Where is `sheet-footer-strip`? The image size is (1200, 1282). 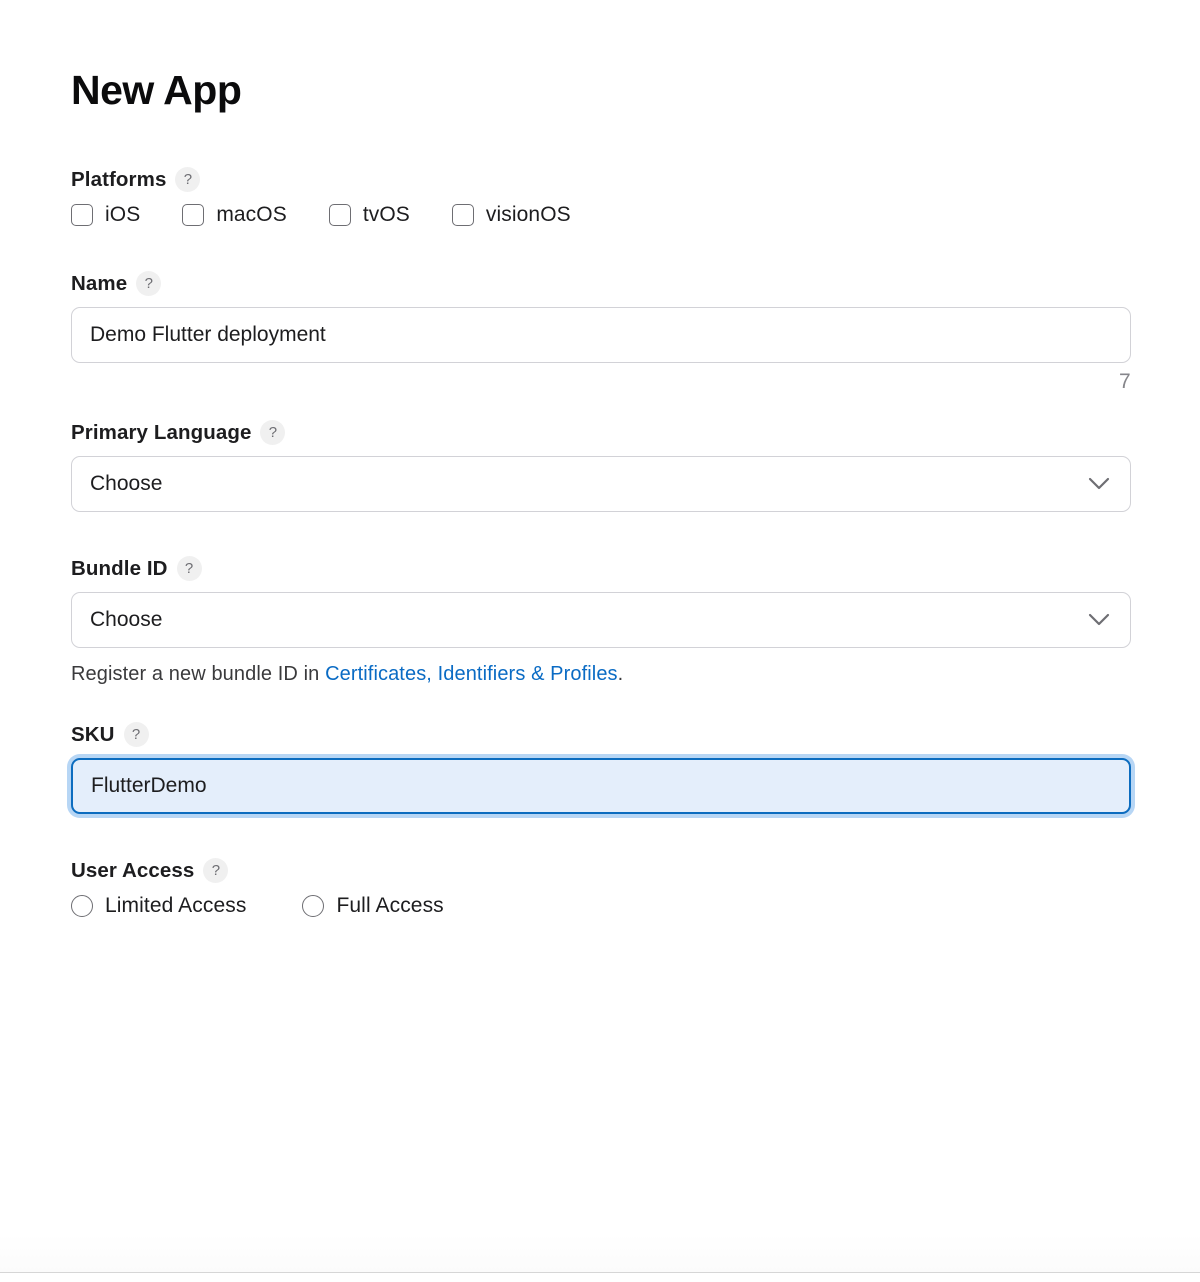 sheet-footer-strip is located at coordinates (600, 1277).